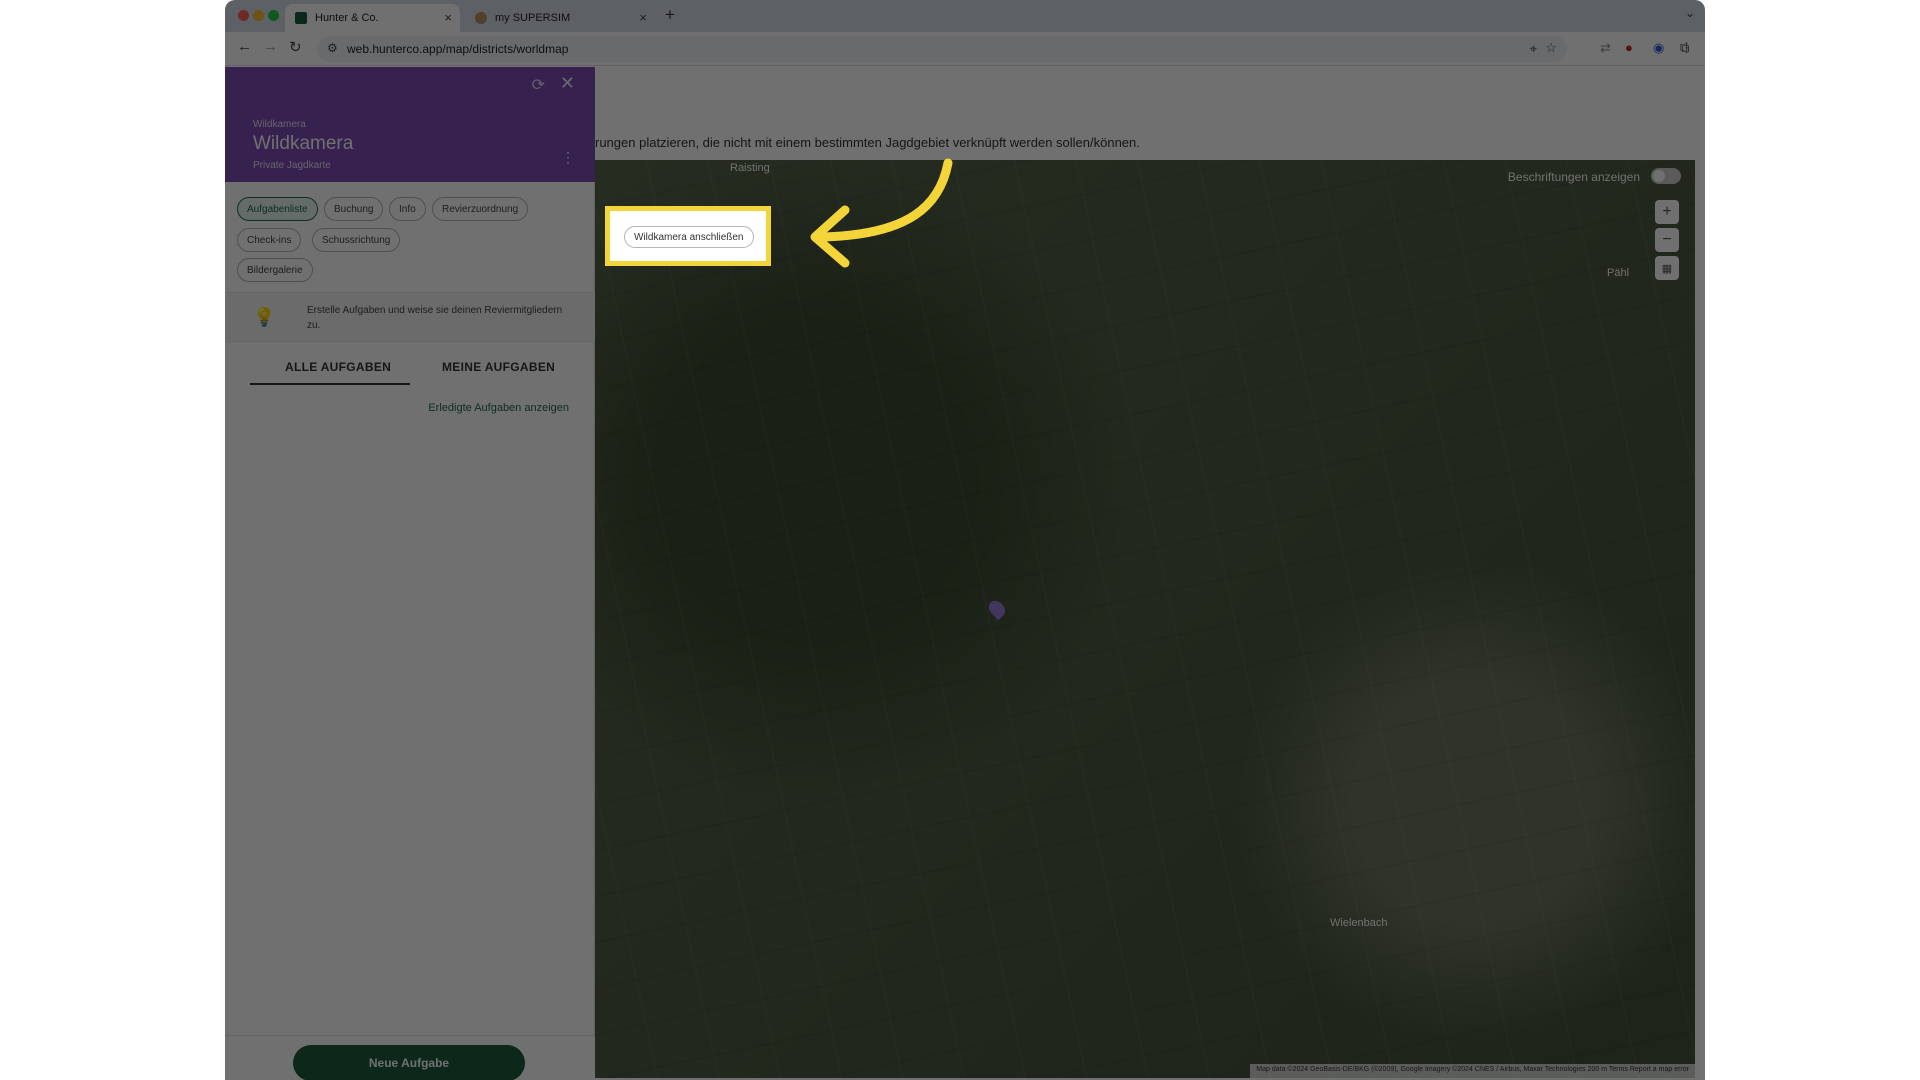  What do you see at coordinates (1667, 240) in the screenshot?
I see `zoom-out-button: −` at bounding box center [1667, 240].